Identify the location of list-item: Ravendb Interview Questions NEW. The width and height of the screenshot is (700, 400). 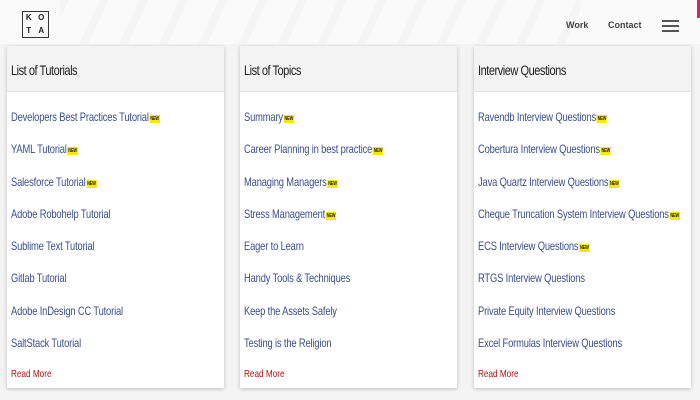
(584, 126).